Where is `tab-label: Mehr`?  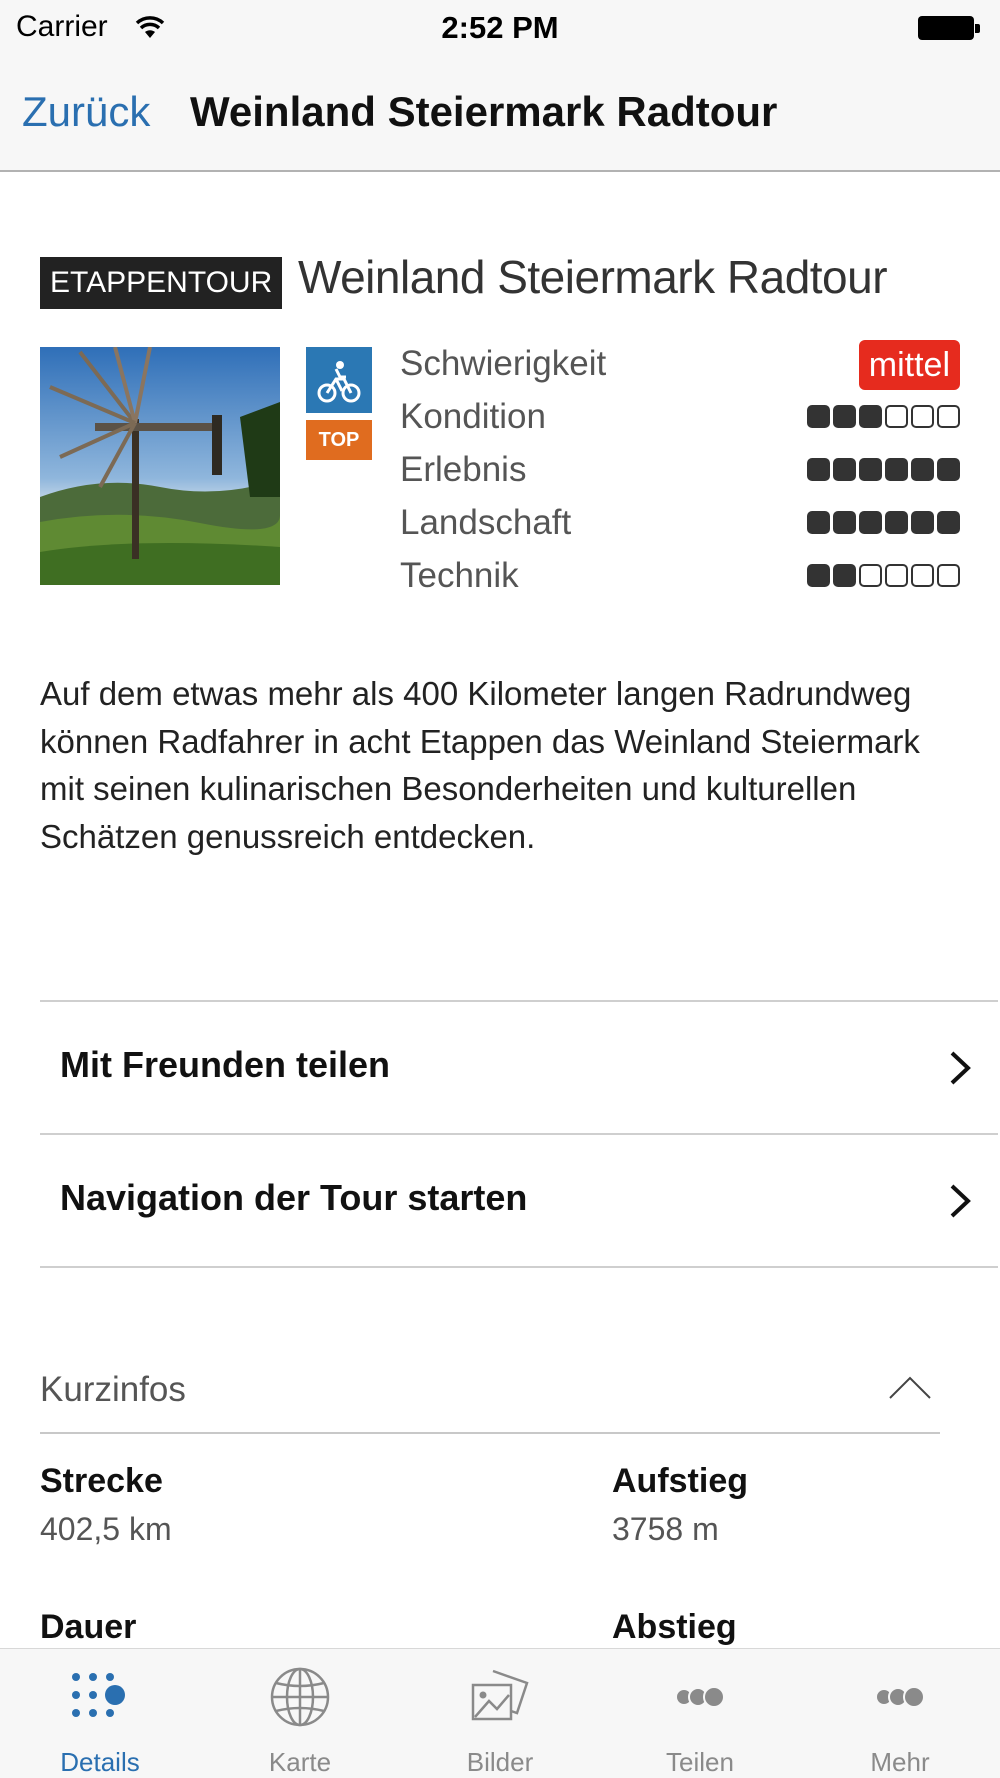
tab-label: Mehr is located at coordinates (900, 1762).